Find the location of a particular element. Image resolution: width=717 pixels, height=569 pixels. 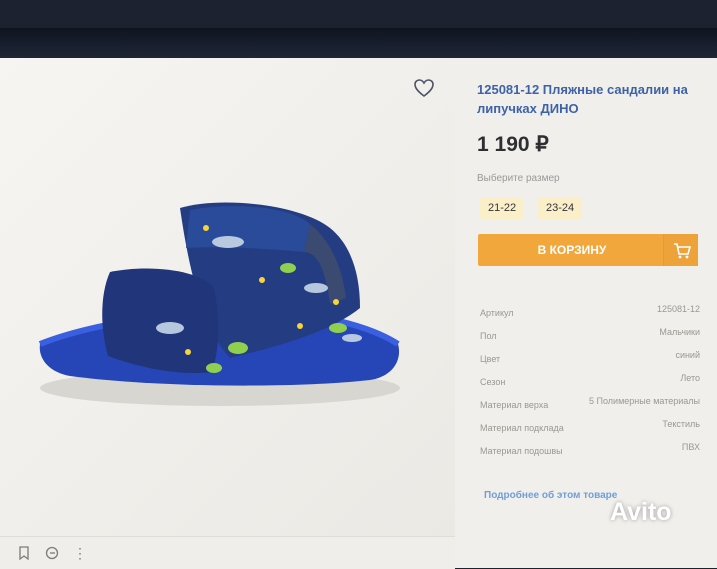

spec-value: Лето is located at coordinates (690, 378).